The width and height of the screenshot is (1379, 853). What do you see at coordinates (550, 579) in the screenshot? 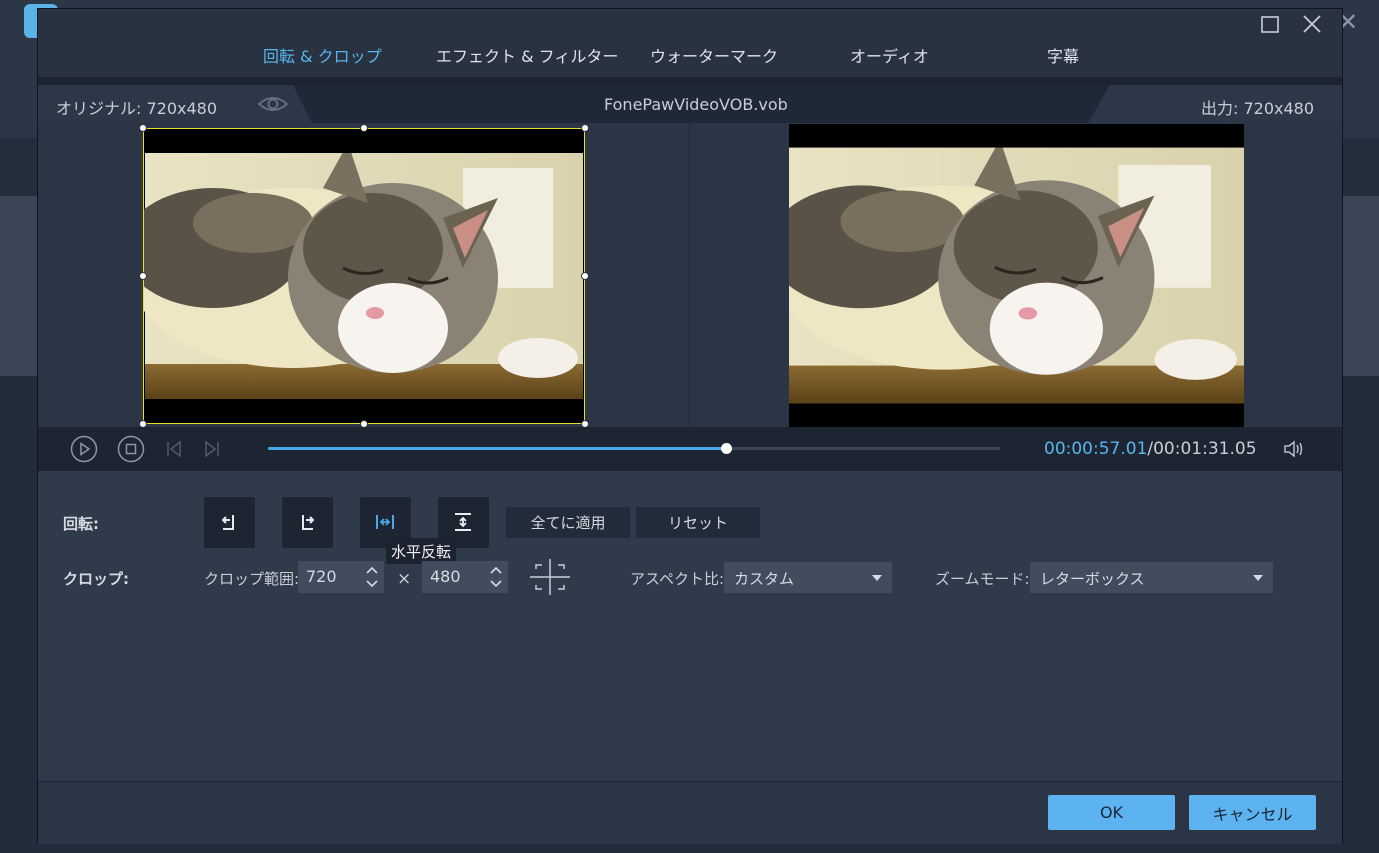
I see `center-crop-icon` at bounding box center [550, 579].